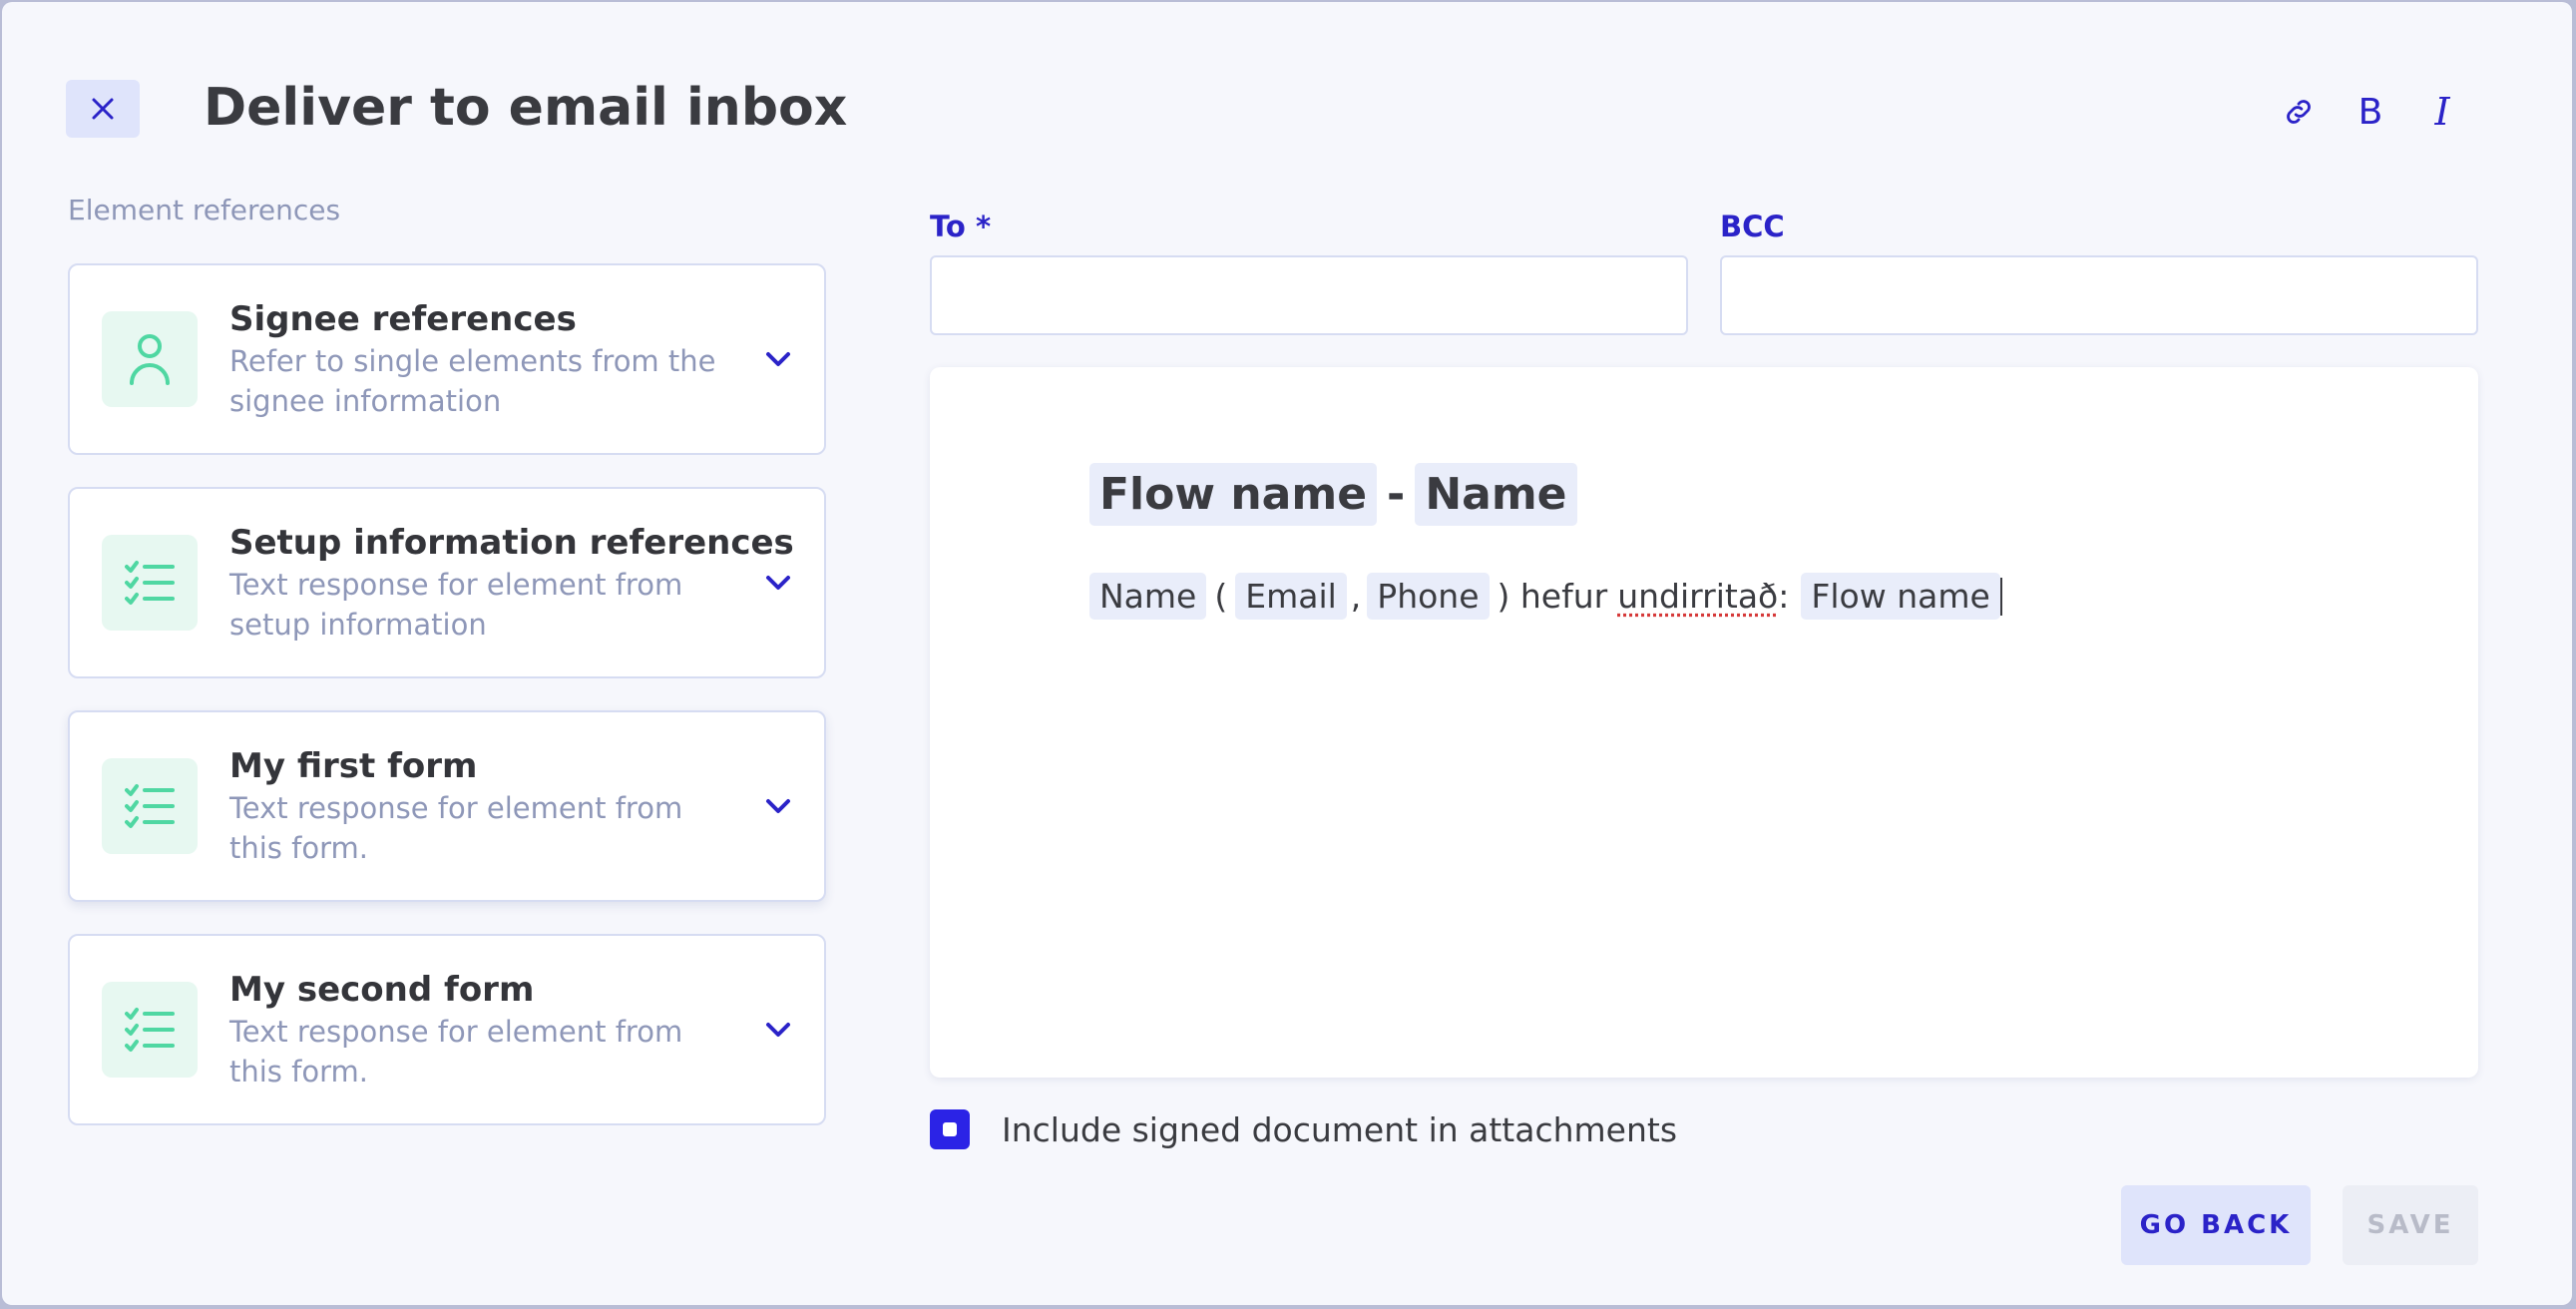  I want to click on open-paren-text: (, so click(1221, 596).